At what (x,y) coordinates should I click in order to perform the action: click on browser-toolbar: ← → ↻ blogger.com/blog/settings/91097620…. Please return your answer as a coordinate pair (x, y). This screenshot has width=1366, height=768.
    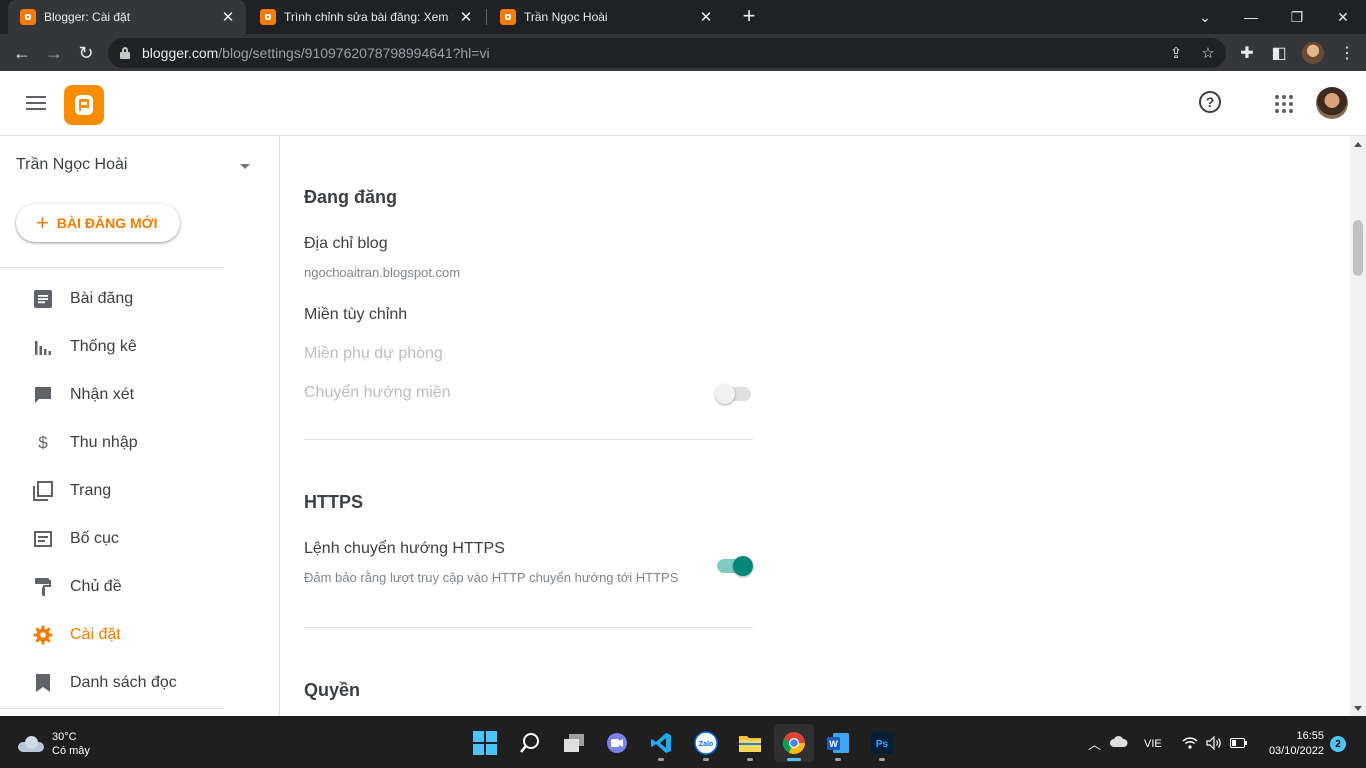
    Looking at the image, I should click on (683, 52).